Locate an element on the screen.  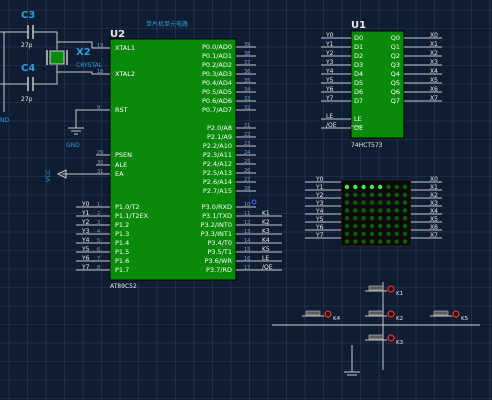
u2-left-pin-number: 31 is located at coordinates (100, 172).